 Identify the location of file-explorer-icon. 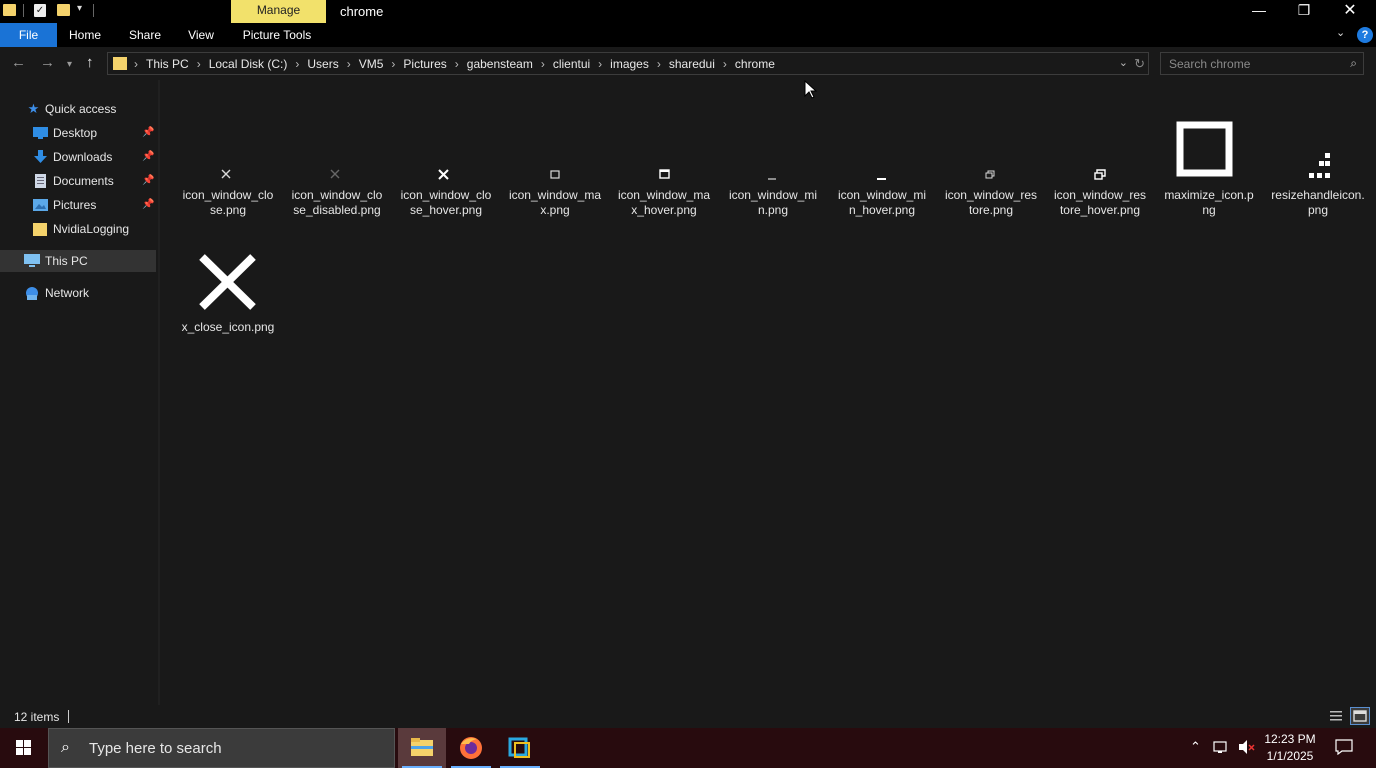
(422, 748).